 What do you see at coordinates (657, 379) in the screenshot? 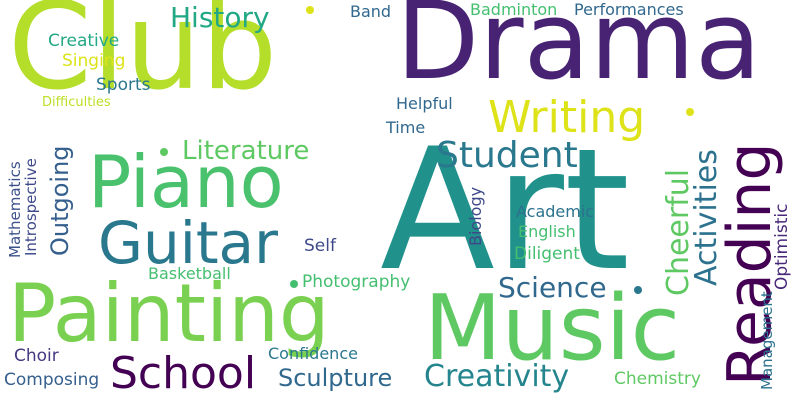
I see `word-chemistry: Chemistry` at bounding box center [657, 379].